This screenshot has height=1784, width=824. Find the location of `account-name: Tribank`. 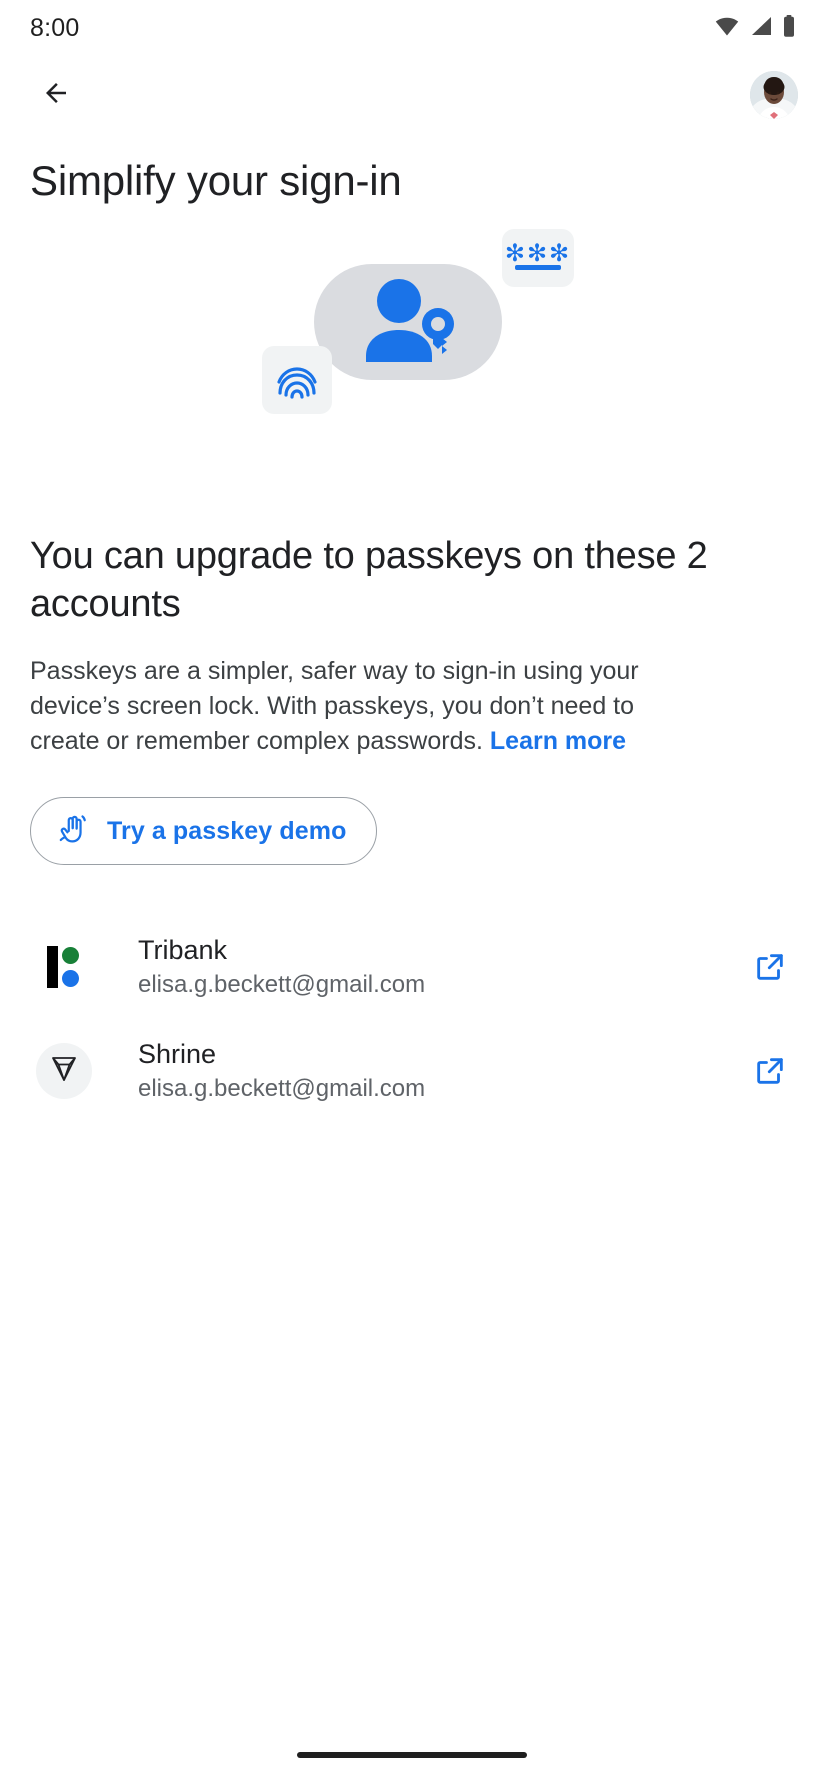

account-name: Tribank is located at coordinates (183, 950).